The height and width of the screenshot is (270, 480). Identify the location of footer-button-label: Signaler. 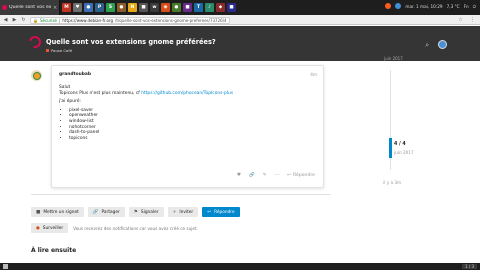
(149, 212).